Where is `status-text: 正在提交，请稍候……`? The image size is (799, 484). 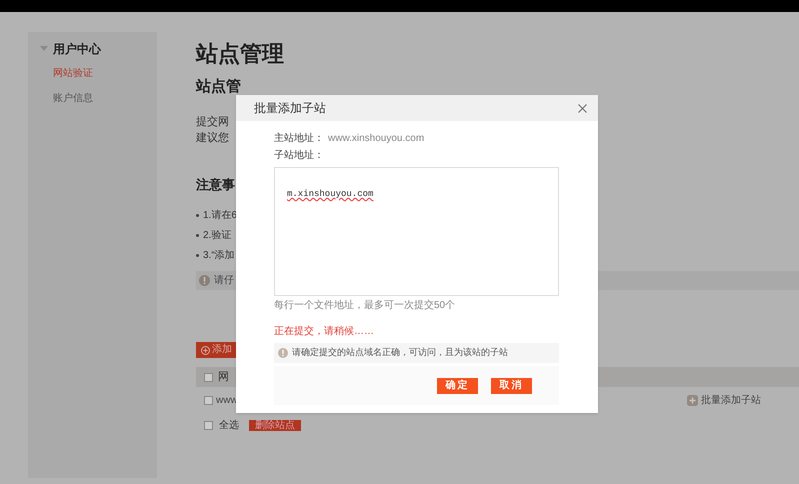 status-text: 正在提交，请稍候…… is located at coordinates (324, 331).